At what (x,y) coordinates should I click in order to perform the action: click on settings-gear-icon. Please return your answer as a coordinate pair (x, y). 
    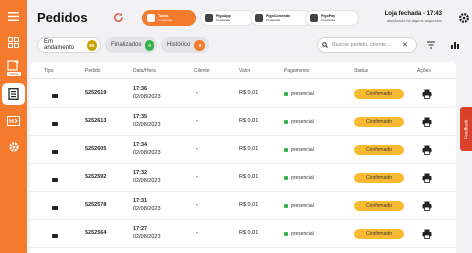
    Looking at the image, I should click on (13, 147).